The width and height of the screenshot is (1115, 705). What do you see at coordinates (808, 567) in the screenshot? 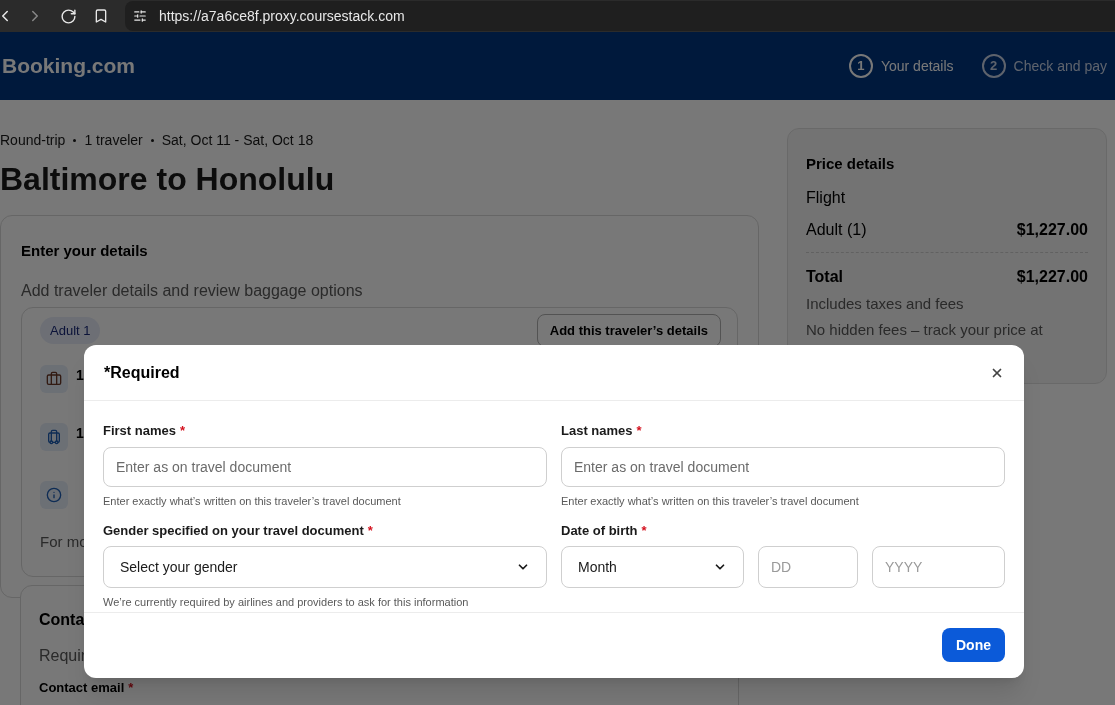
I see `day-field: DD` at bounding box center [808, 567].